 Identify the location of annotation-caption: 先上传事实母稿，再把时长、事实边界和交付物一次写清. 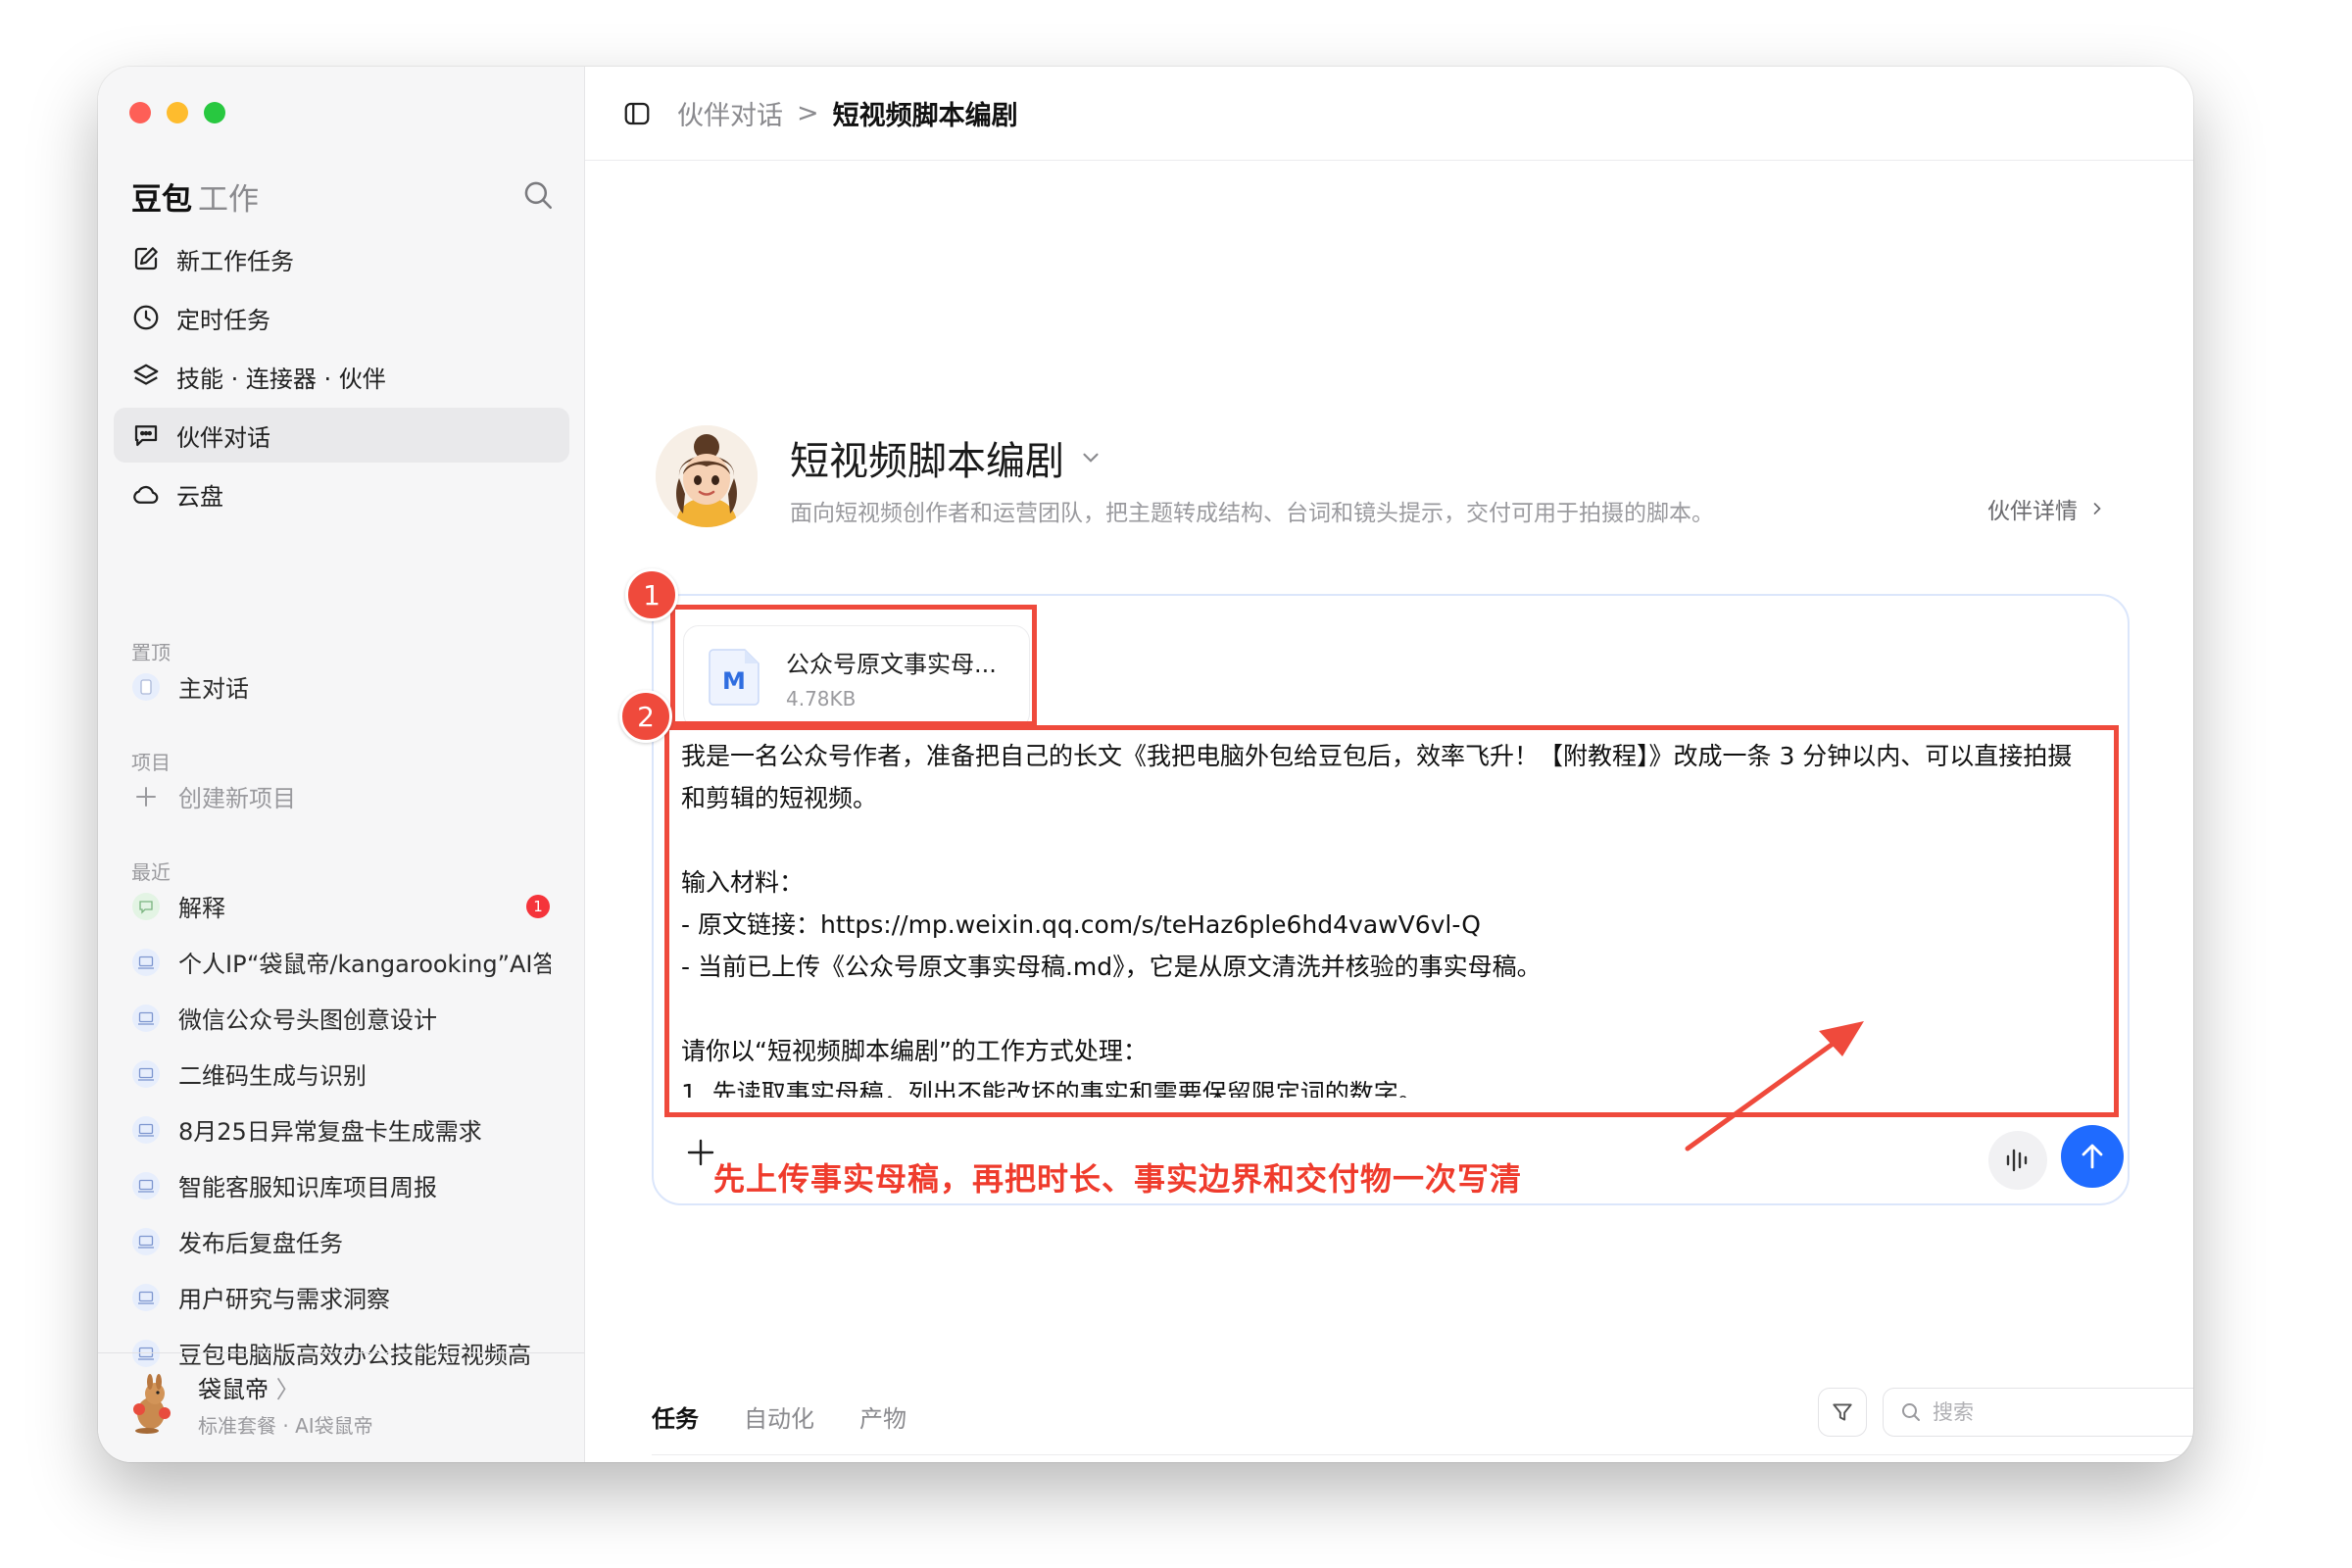
(1118, 1179).